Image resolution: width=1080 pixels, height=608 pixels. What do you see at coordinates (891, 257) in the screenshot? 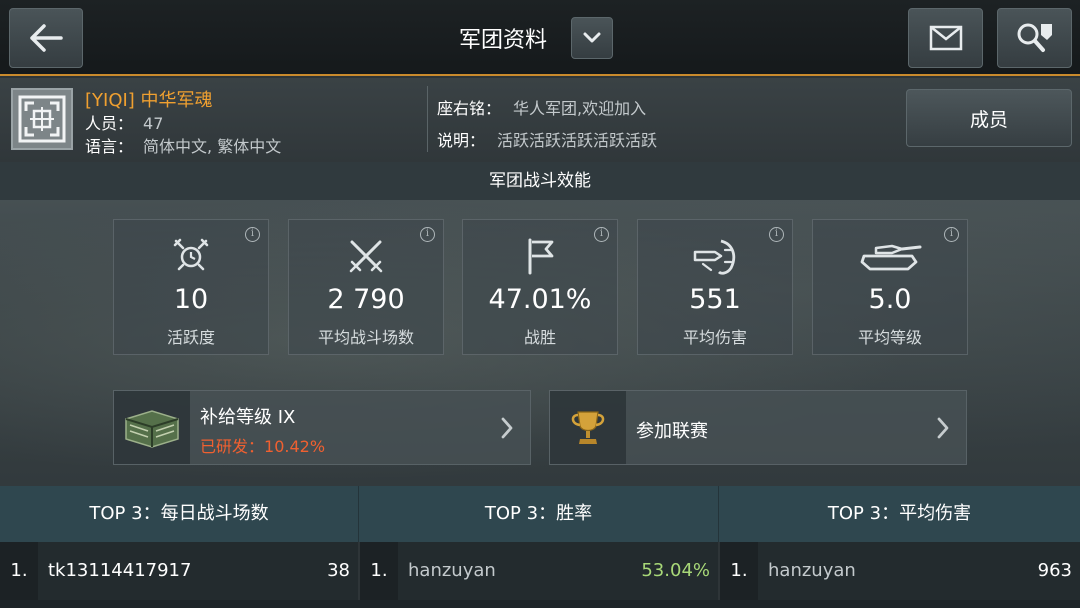
I see `tank-icon` at bounding box center [891, 257].